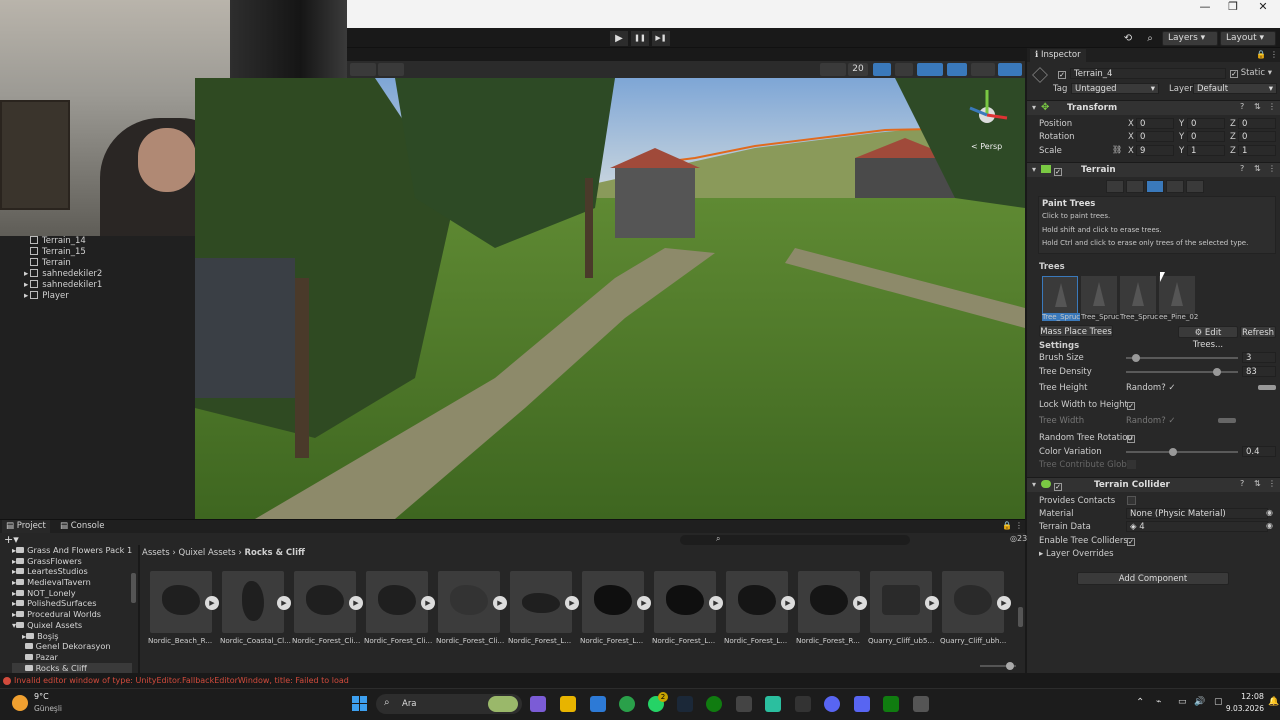 This screenshot has width=1280, height=720. What do you see at coordinates (133, 588) in the screenshot?
I see `tree-scrollbar` at bounding box center [133, 588].